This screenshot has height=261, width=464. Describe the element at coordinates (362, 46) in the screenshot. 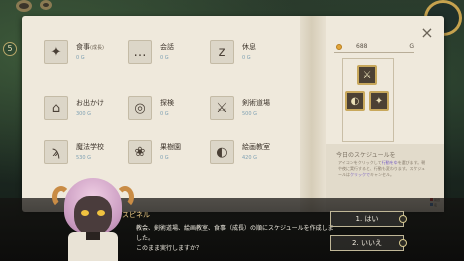

I see `money-amount: 688` at that location.